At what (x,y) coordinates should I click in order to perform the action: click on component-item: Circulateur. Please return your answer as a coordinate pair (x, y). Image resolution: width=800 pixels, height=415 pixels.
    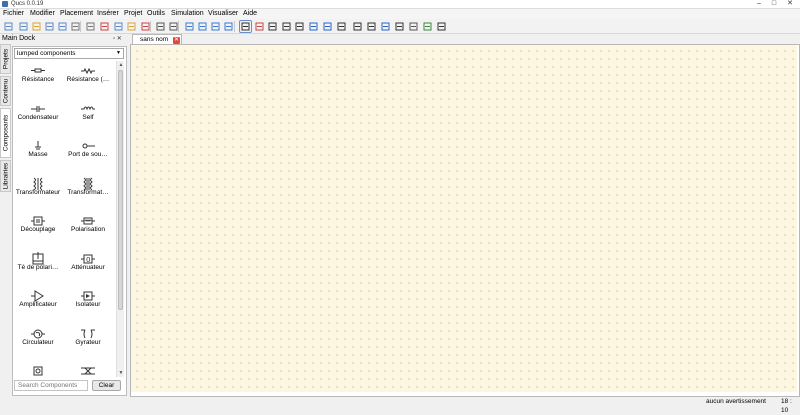
    Looking at the image, I should click on (38, 342).